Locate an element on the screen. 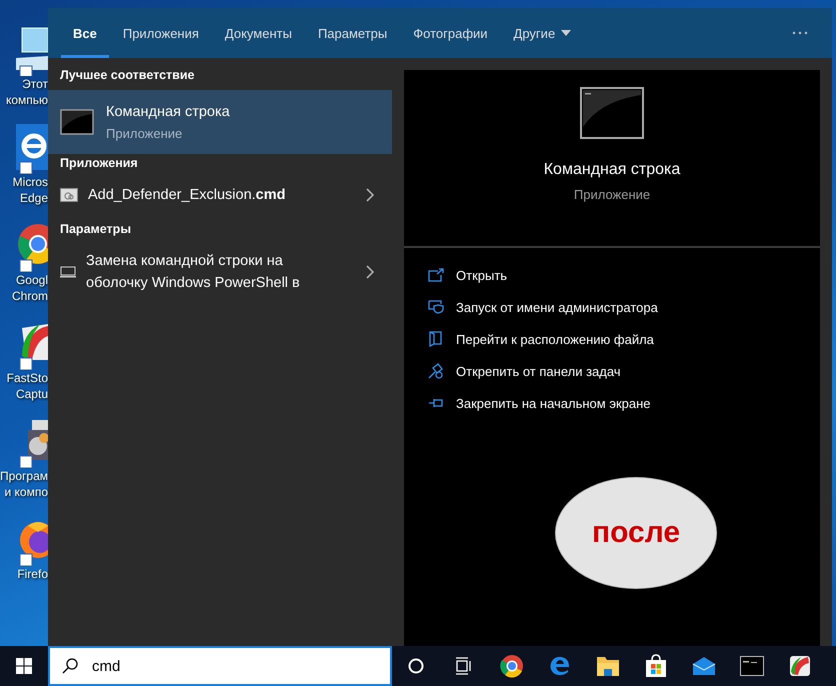 The height and width of the screenshot is (686, 836). mail-icon is located at coordinates (704, 666).